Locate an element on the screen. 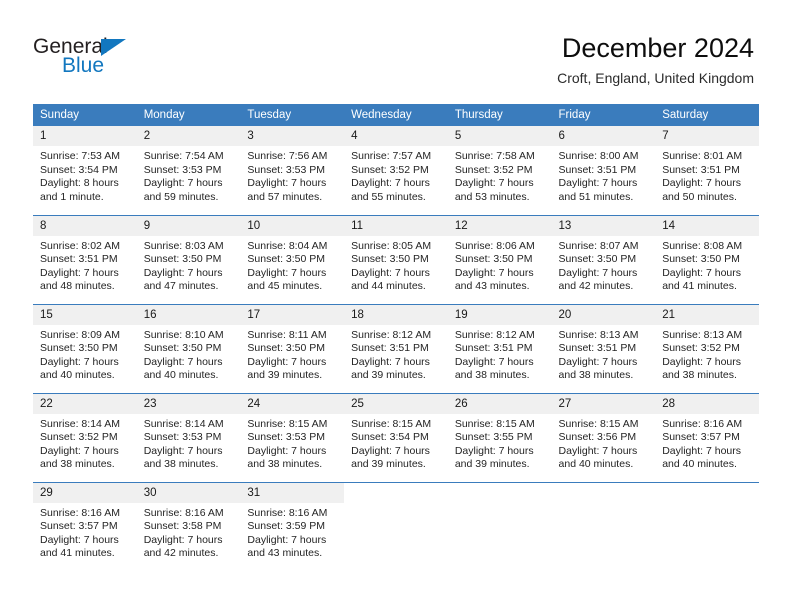  day-number: 3 is located at coordinates (292, 136).